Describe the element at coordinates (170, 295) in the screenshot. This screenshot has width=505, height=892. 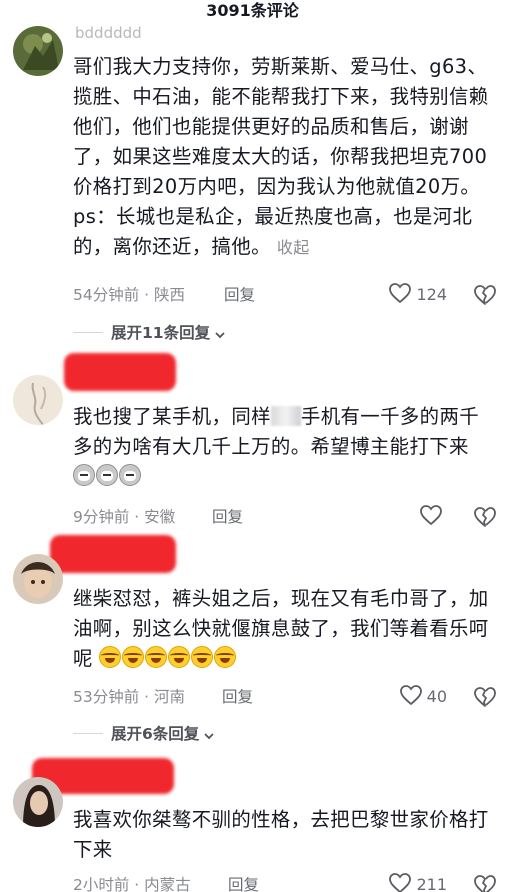
I see `comment-location: 陕西` at that location.